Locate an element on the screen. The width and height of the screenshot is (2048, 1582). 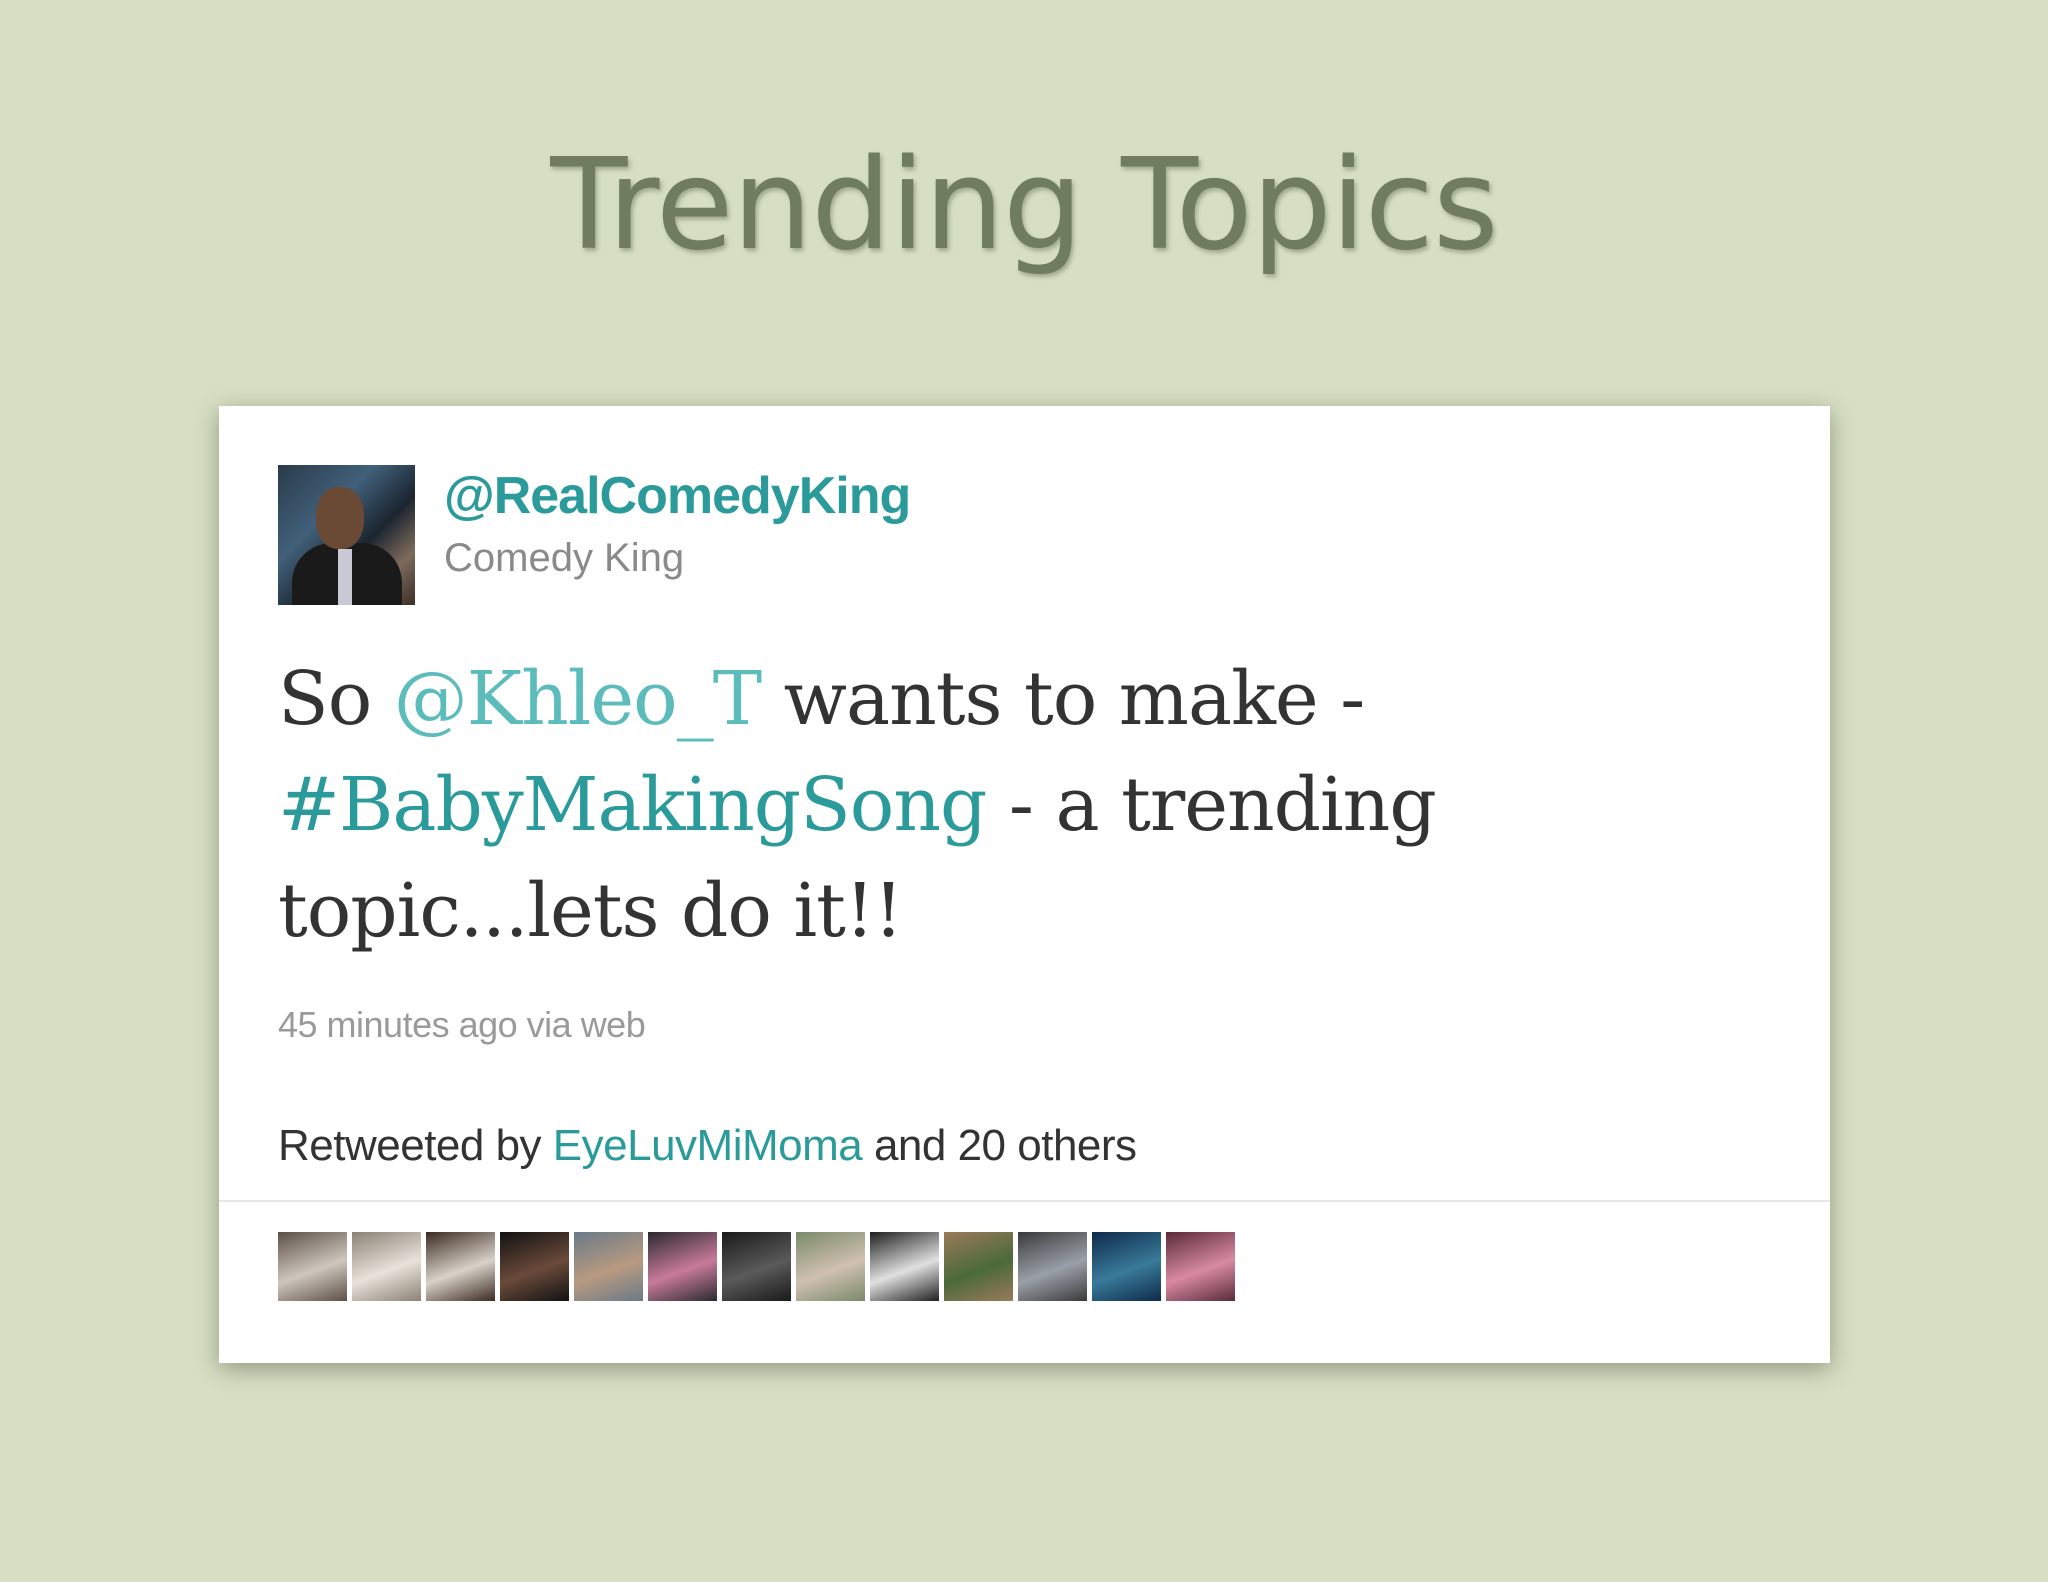
retweeters-avatars is located at coordinates (756, 1266).